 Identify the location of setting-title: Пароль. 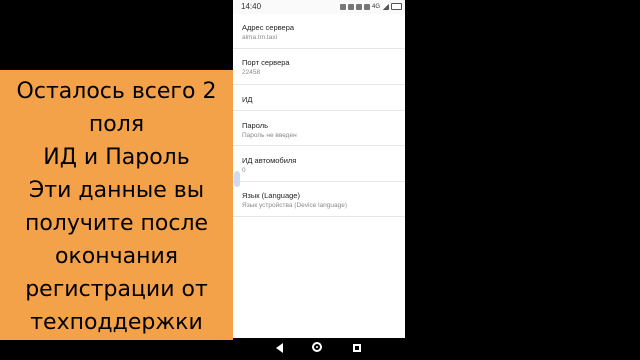
(255, 125).